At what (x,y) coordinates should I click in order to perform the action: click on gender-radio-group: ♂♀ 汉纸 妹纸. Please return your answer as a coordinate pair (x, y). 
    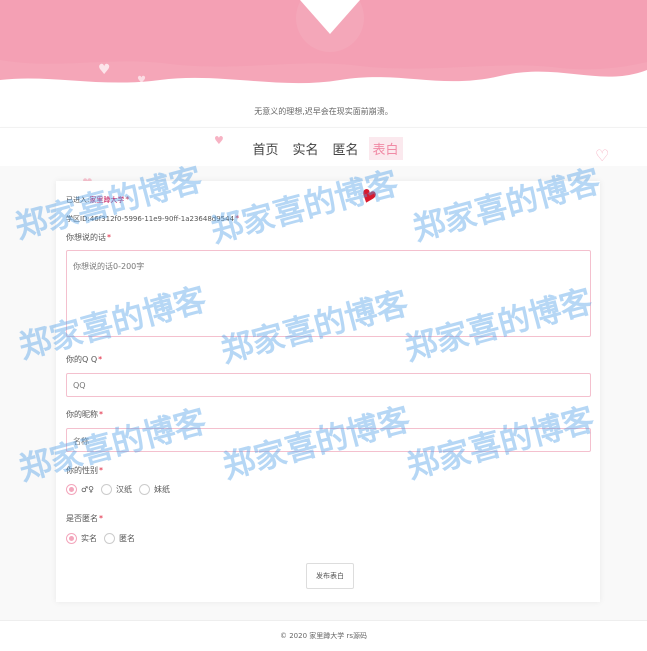
    Looking at the image, I should click on (121, 489).